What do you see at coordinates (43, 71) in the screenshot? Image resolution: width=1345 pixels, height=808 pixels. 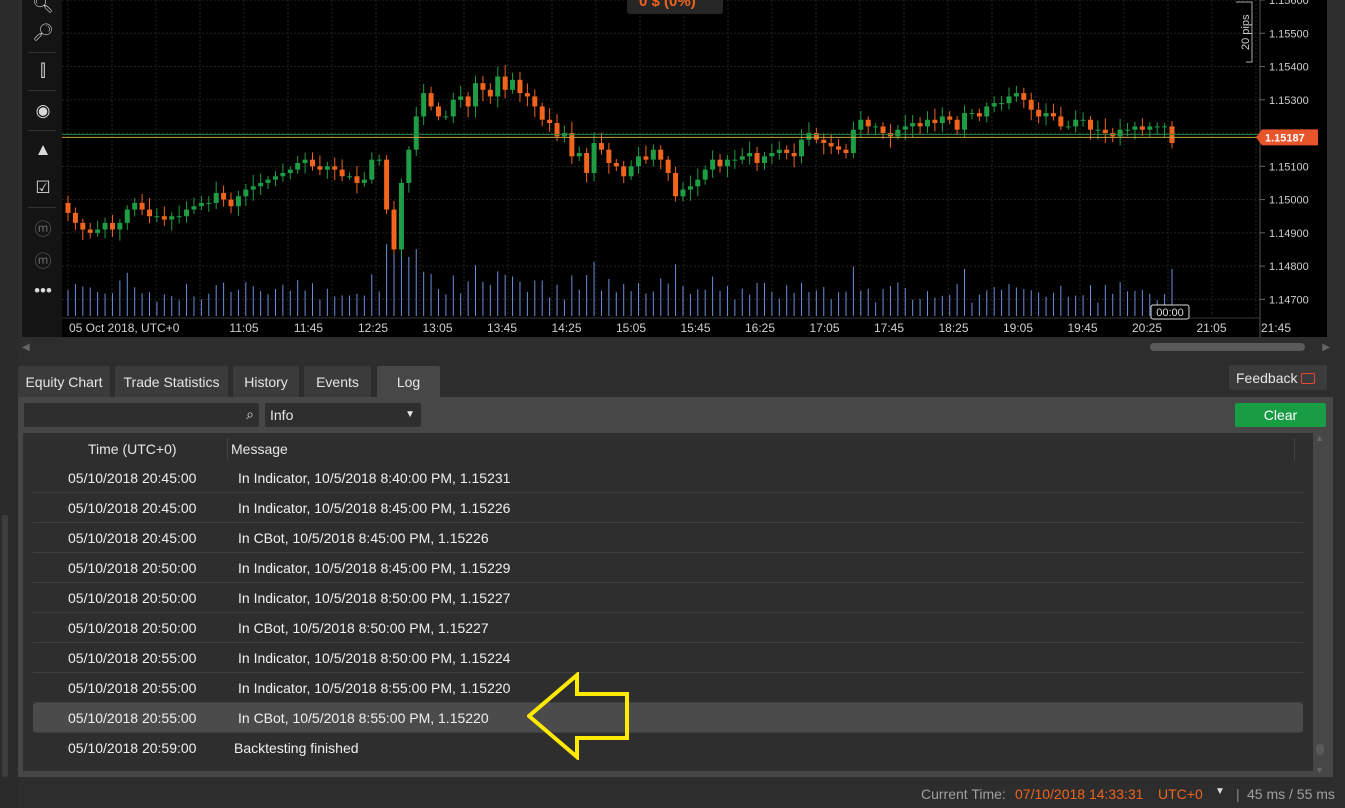 I see `candlestick-type-icon: ⫿` at bounding box center [43, 71].